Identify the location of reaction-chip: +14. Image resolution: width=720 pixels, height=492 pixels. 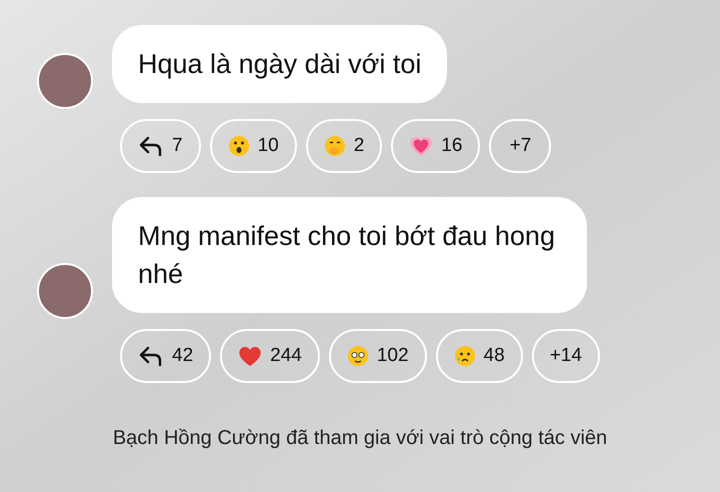
(566, 356).